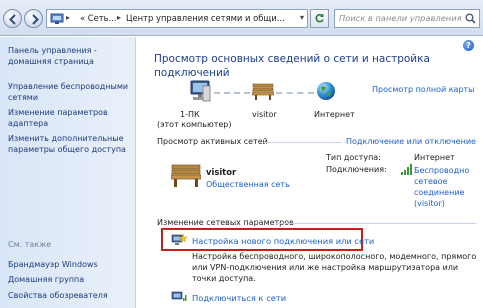 This screenshot has width=483, height=308. I want to click on access-type-label: Тип доступа:, so click(353, 157).